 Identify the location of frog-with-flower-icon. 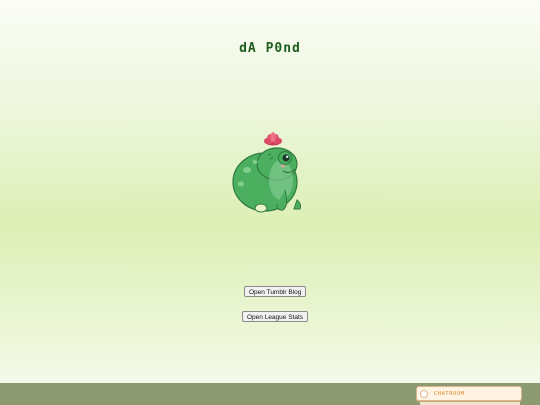
(270, 173).